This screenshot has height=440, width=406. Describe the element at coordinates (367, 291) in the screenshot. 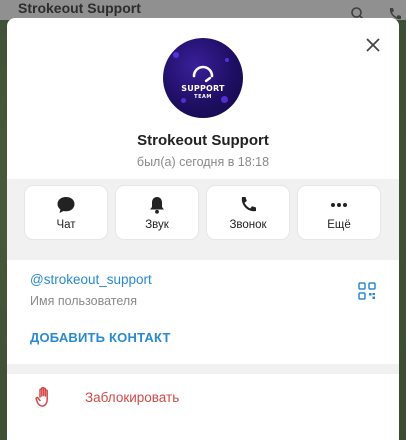

I see `qr-code-icon` at that location.